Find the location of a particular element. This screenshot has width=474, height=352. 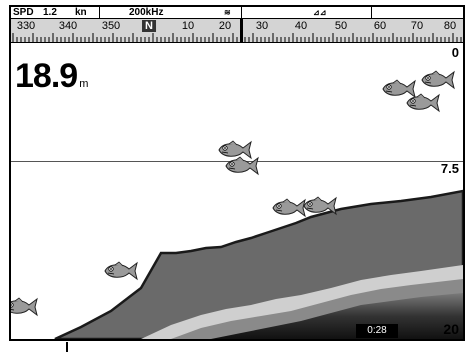

depth-scale-bottom: 20 is located at coordinates (451, 329).